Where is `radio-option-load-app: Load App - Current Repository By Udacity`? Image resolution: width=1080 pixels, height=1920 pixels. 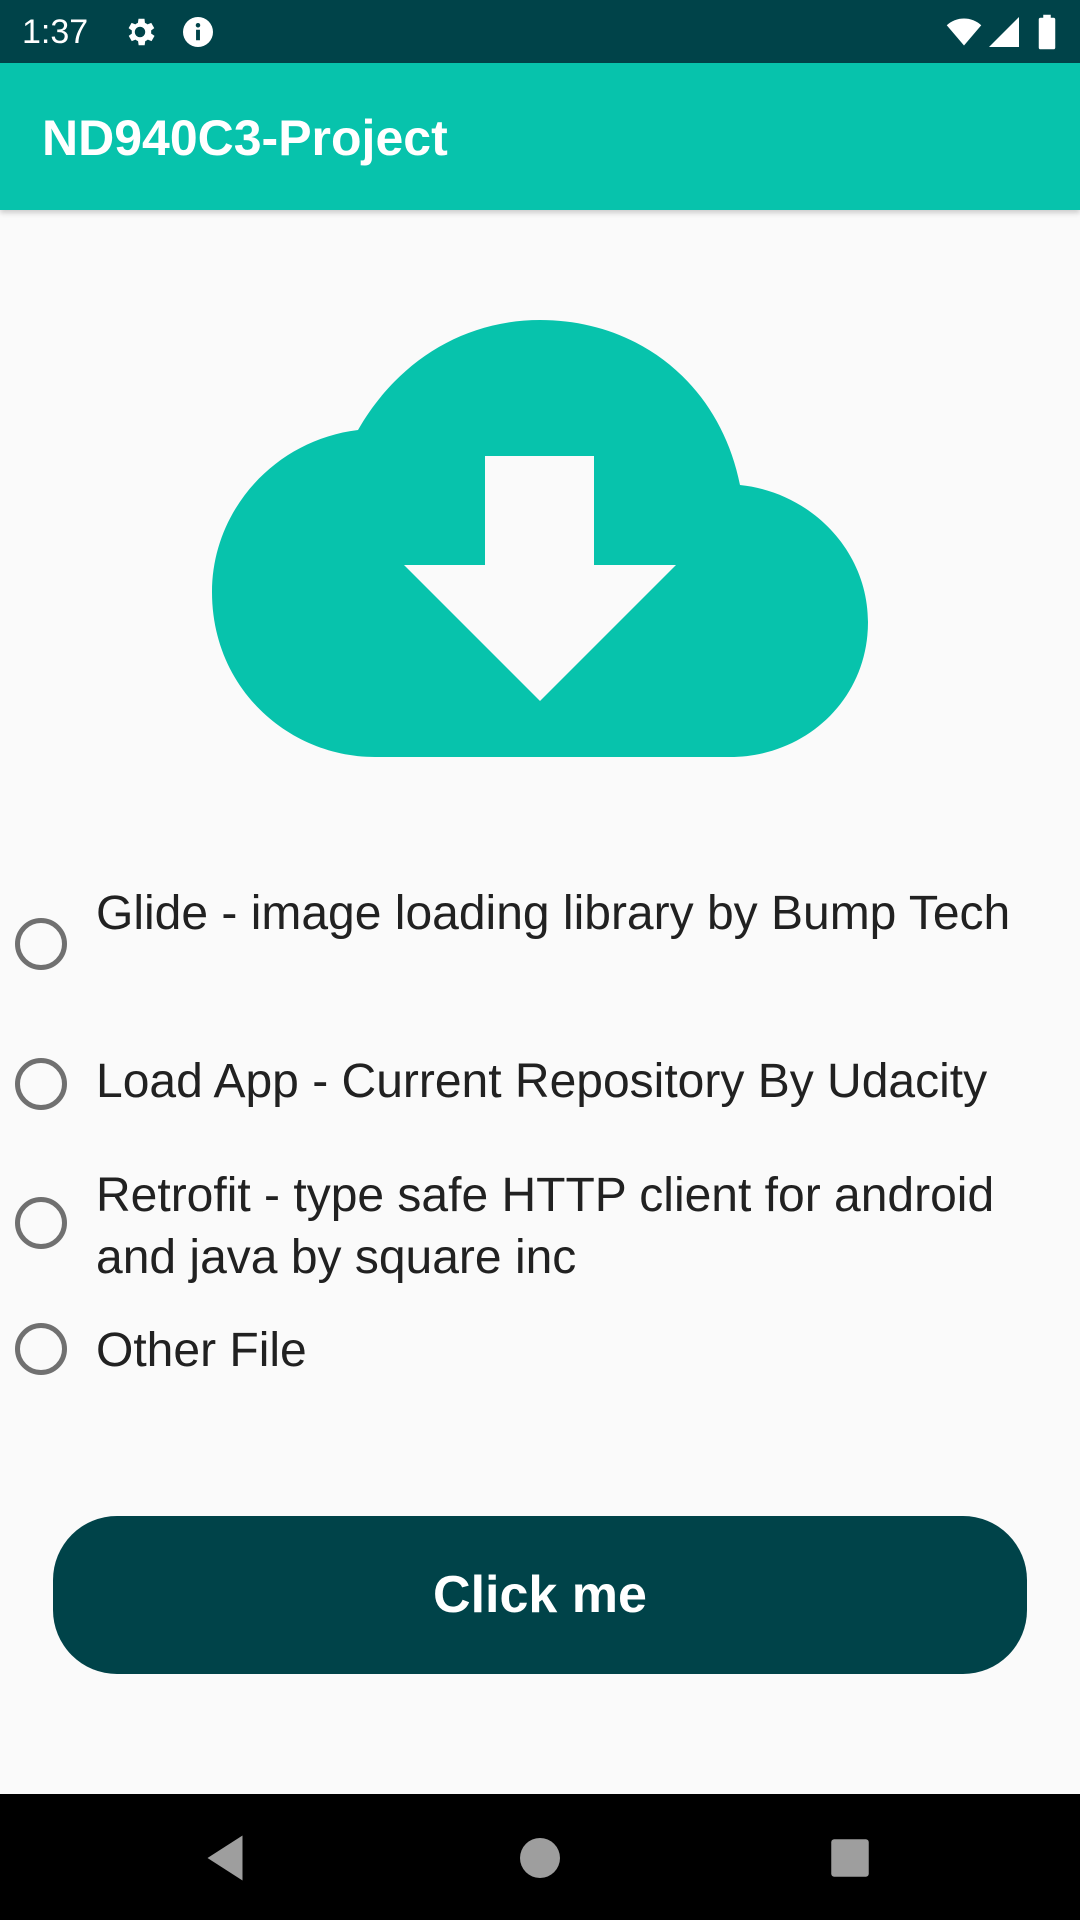 radio-option-load-app: Load App - Current Repository By Udacity is located at coordinates (540, 1075).